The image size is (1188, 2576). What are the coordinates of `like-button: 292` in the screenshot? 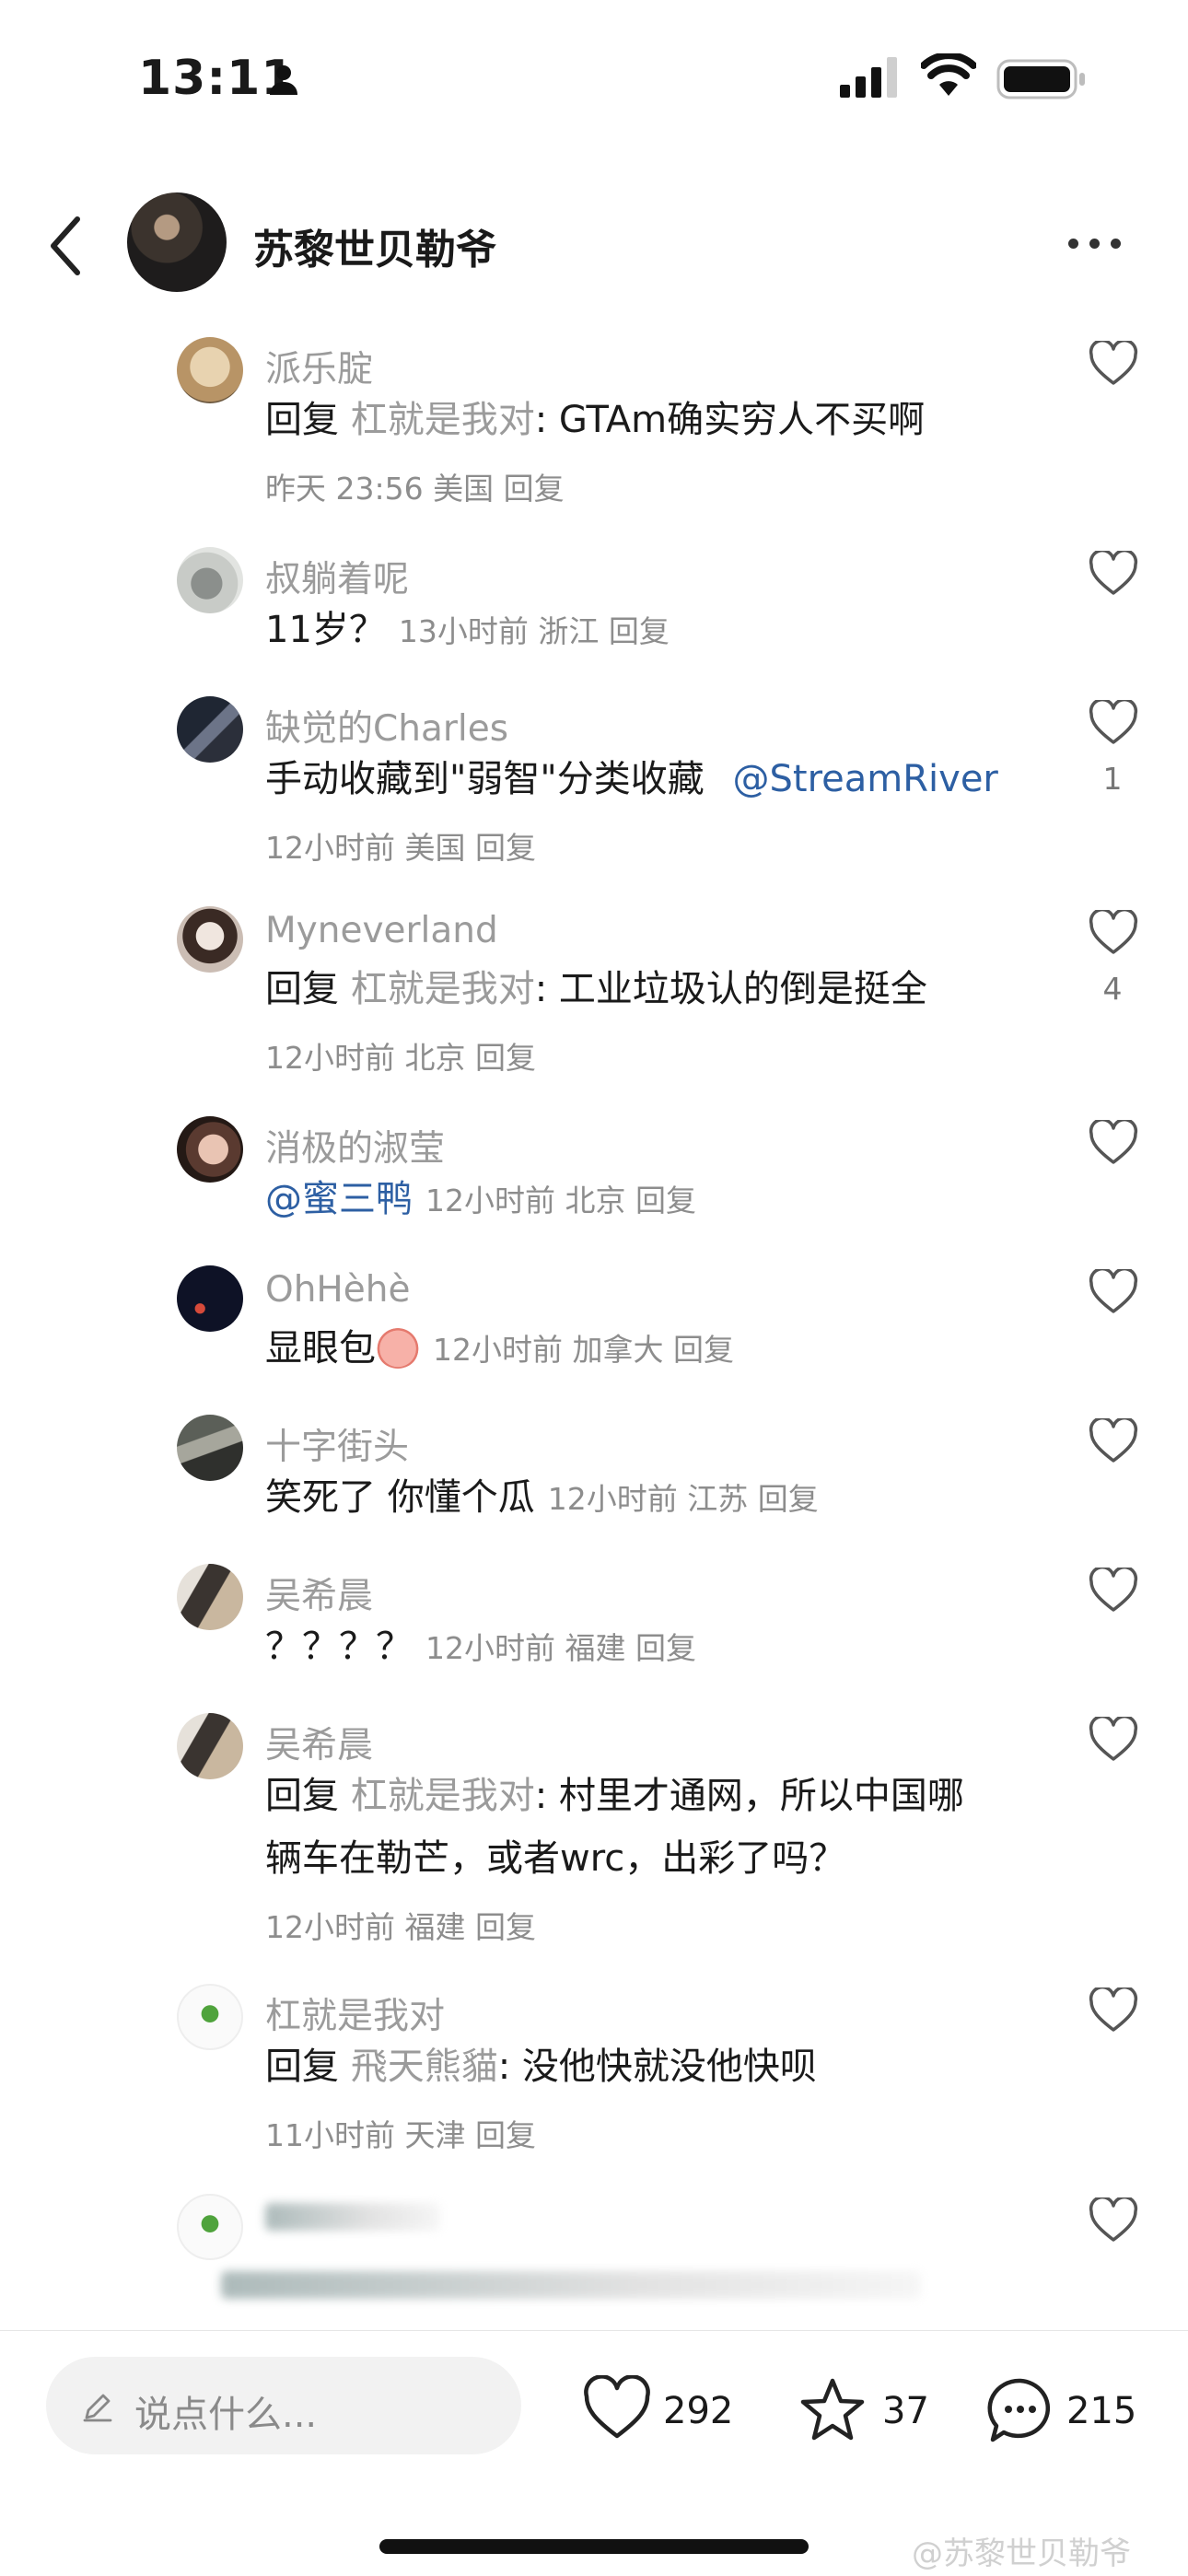 It's located at (665, 2412).